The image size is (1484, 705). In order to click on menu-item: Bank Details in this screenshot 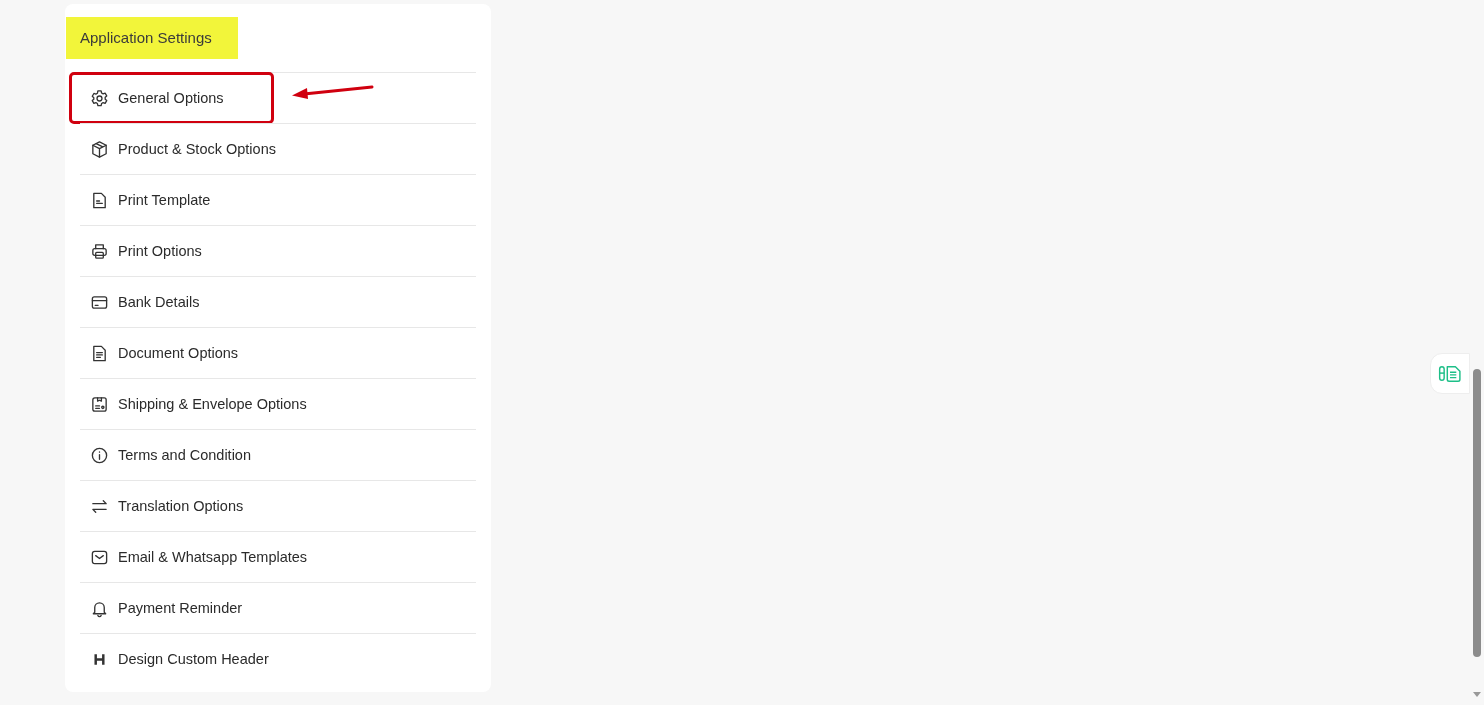, I will do `click(278, 302)`.